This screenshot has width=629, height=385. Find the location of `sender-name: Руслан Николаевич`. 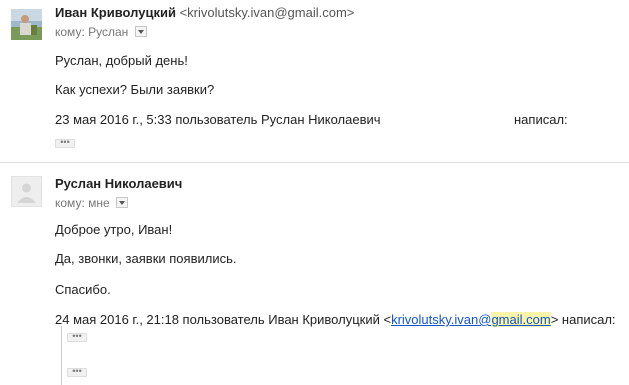

sender-name: Руслан Николаевич is located at coordinates (118, 183).